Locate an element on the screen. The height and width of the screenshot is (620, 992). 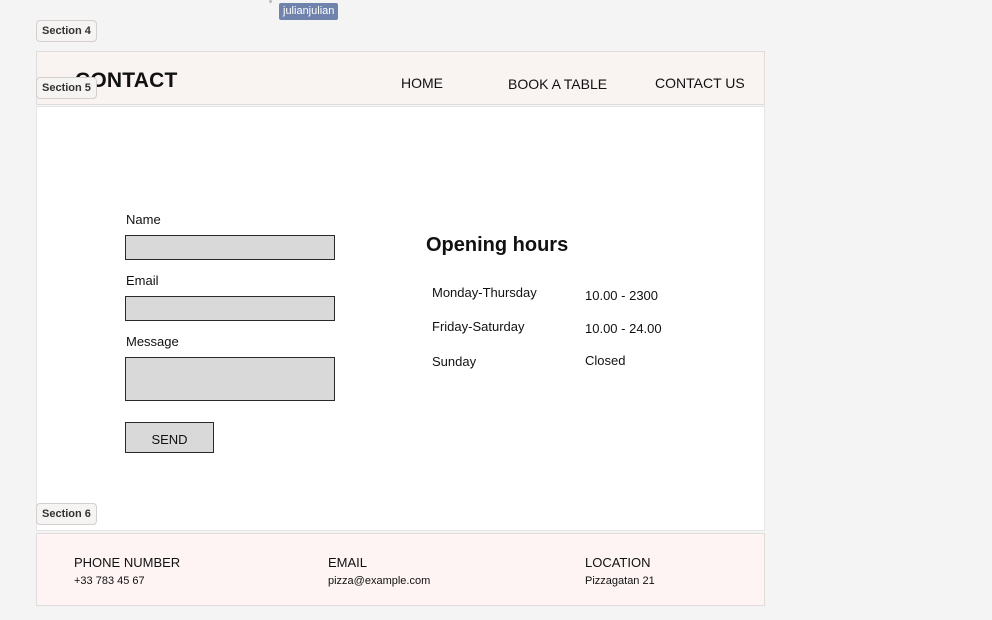
collaborator-cursor-icon is located at coordinates (270, 1).